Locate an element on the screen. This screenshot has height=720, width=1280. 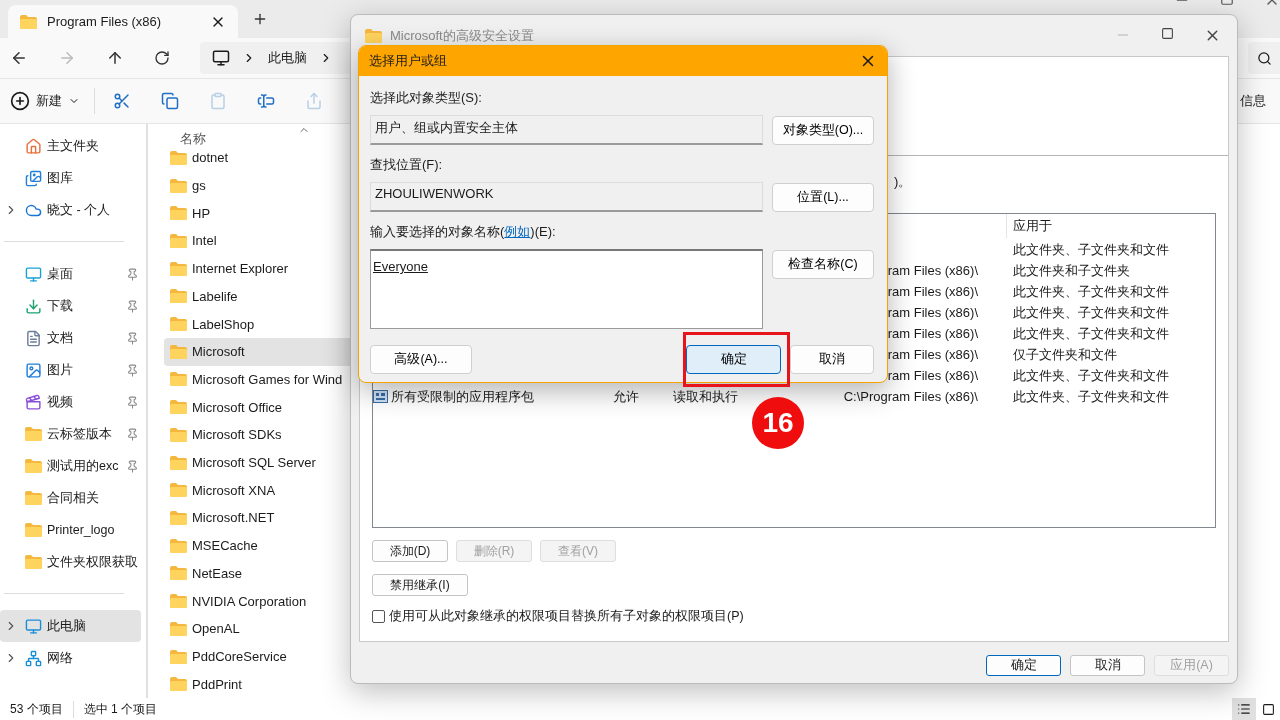
file-name: Microsoft SDKs is located at coordinates (237, 435).